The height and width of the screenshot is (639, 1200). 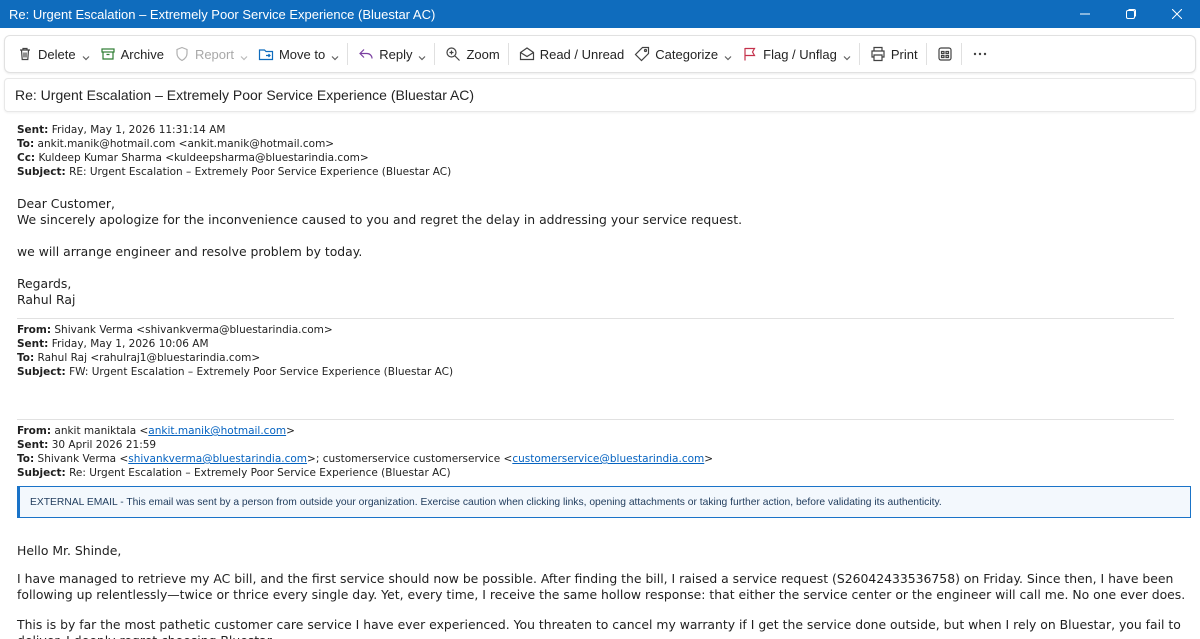 I want to click on delete-button: Delete, so click(x=53, y=54).